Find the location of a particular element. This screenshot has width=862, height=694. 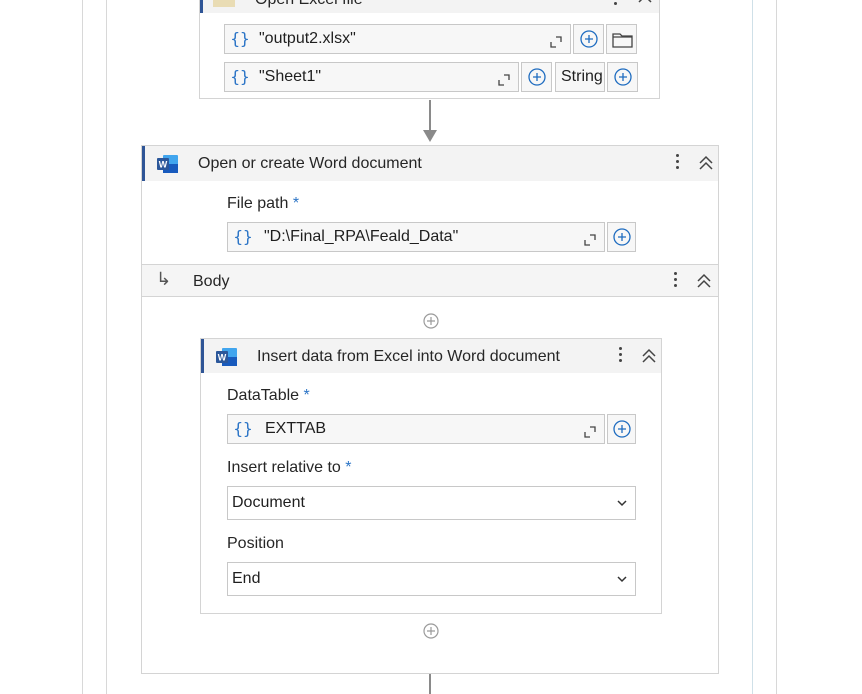

excel-sheet-add-button is located at coordinates (536, 77).